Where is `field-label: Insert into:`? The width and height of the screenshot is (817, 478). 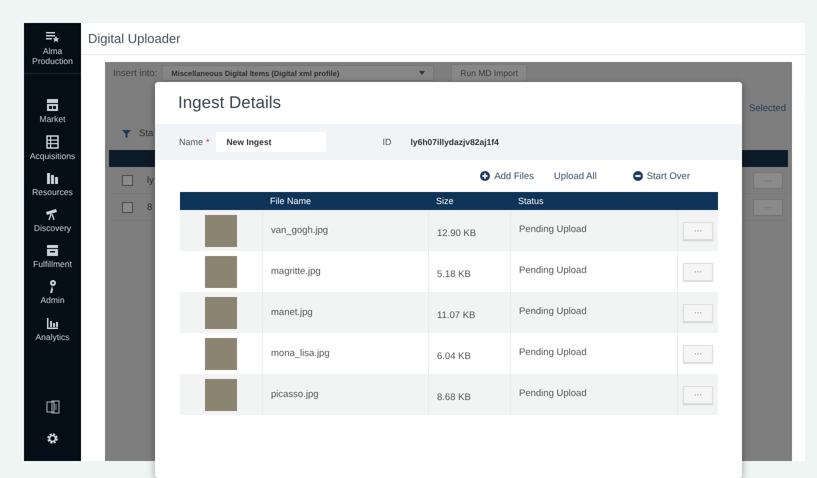
field-label: Insert into: is located at coordinates (135, 73).